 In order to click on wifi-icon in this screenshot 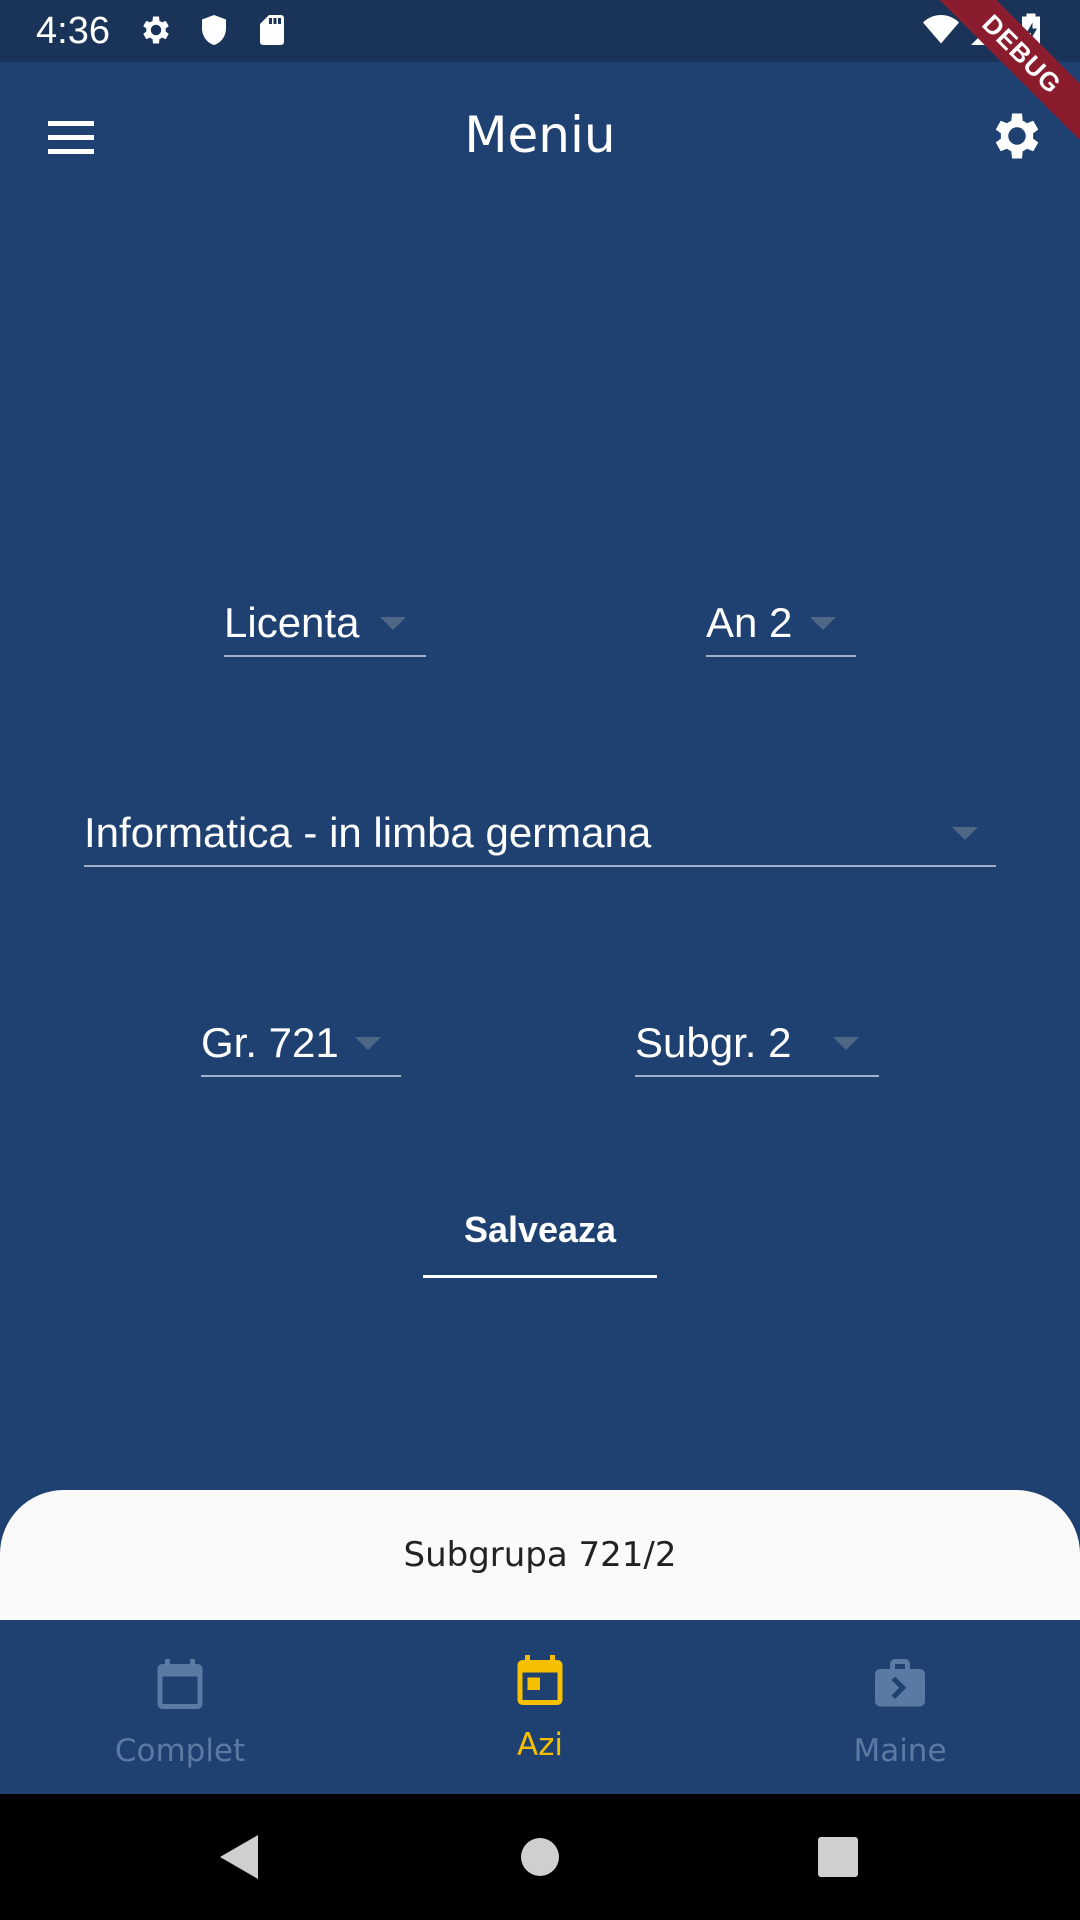, I will do `click(941, 29)`.